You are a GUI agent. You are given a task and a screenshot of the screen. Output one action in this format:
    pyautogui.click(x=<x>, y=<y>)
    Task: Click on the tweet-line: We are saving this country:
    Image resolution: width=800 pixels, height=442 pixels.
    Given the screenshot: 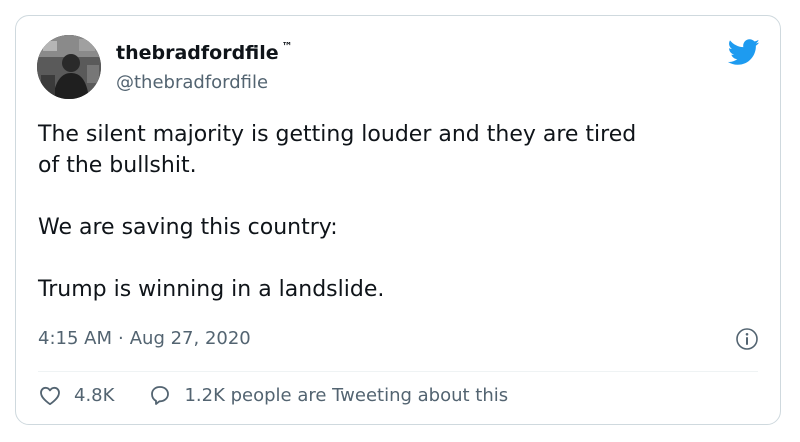 What is the action you would take?
    pyautogui.click(x=188, y=227)
    